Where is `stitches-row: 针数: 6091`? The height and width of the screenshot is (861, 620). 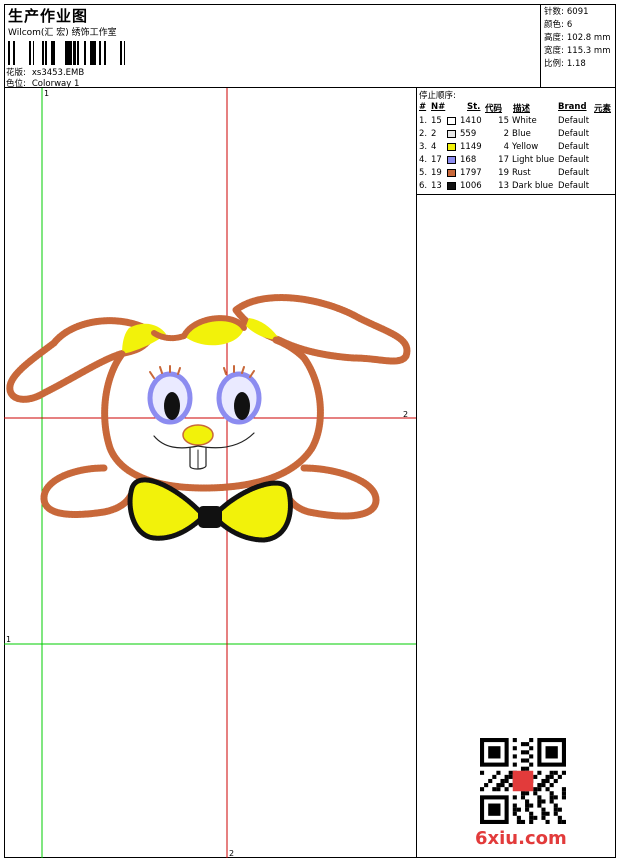
stitches-row: 针数: 6091 is located at coordinates (566, 12).